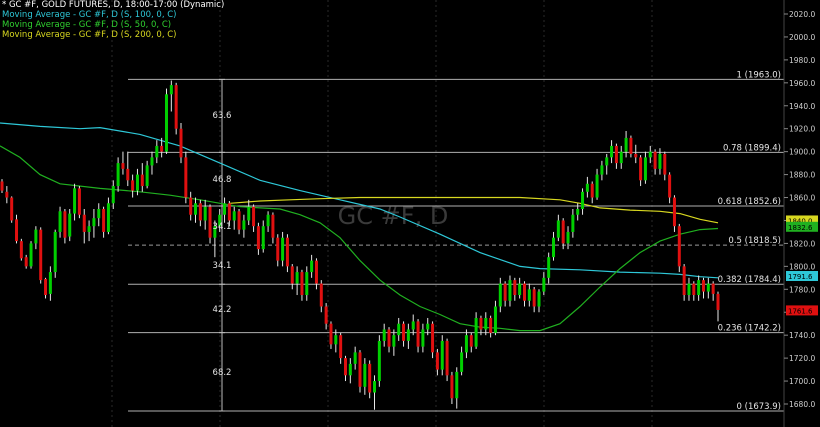  I want to click on price-tick-label: 1900.0, so click(802, 152).